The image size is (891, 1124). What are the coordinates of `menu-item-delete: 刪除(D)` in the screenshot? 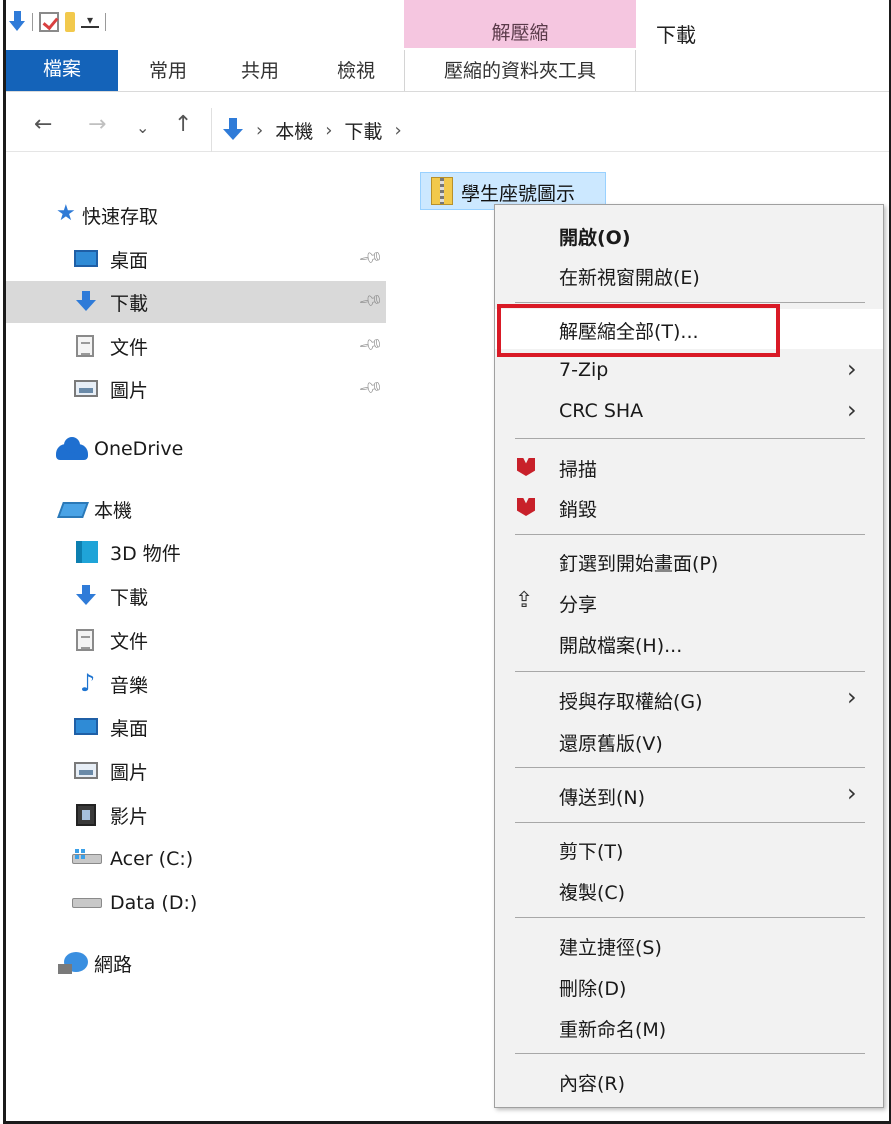 It's located at (689, 986).